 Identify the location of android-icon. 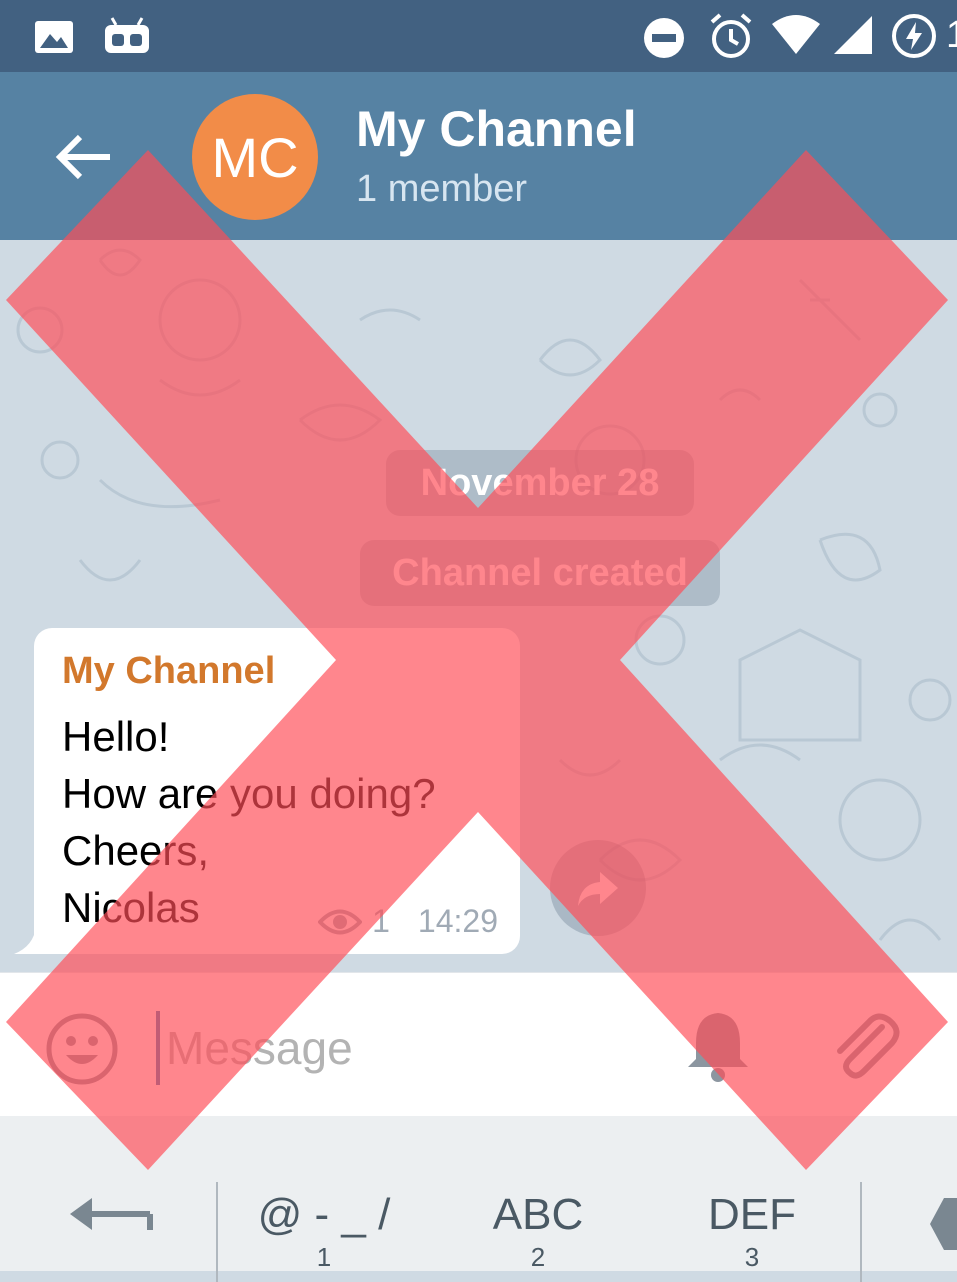
(127, 35).